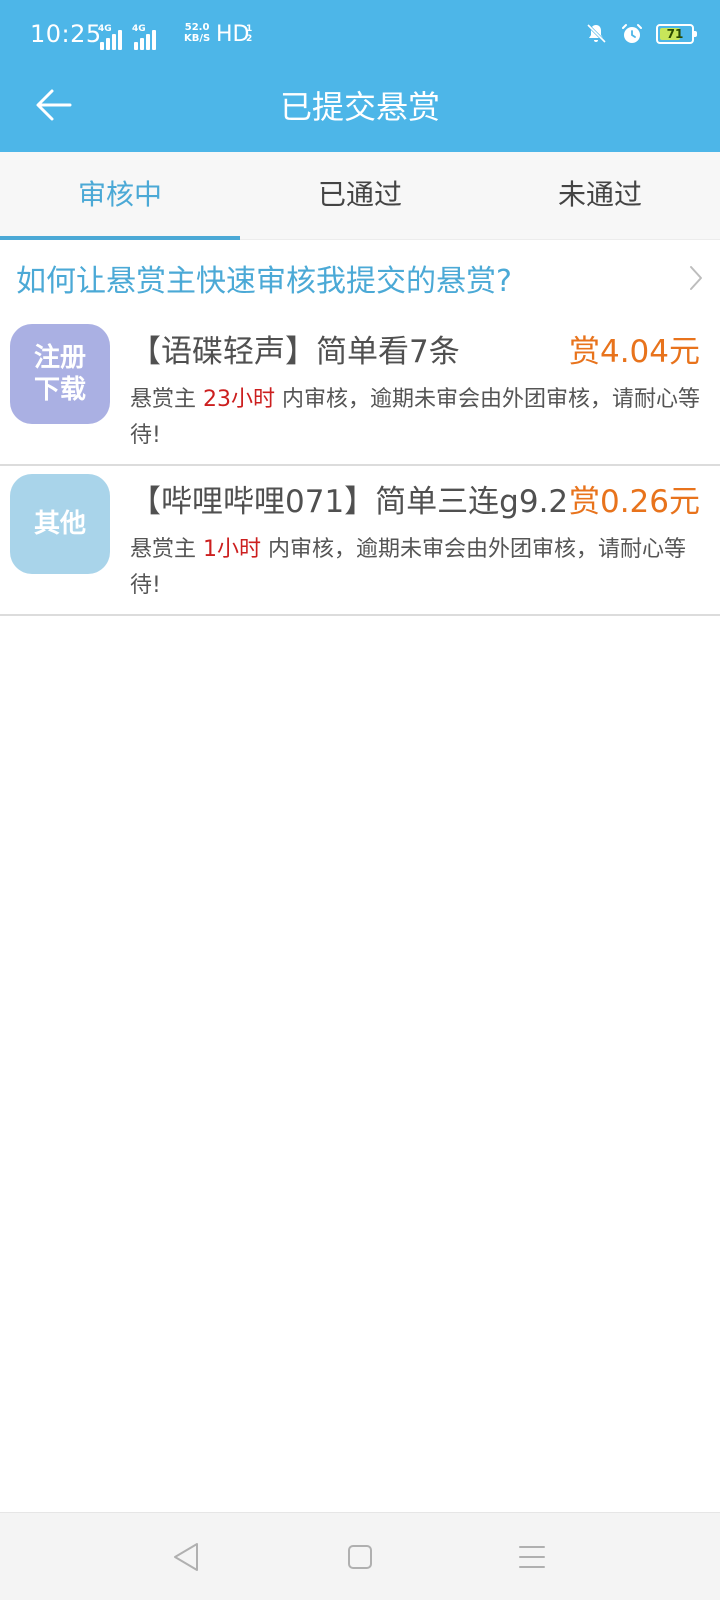 This screenshot has height=1600, width=720. I want to click on nav-menu-button, so click(532, 1557).